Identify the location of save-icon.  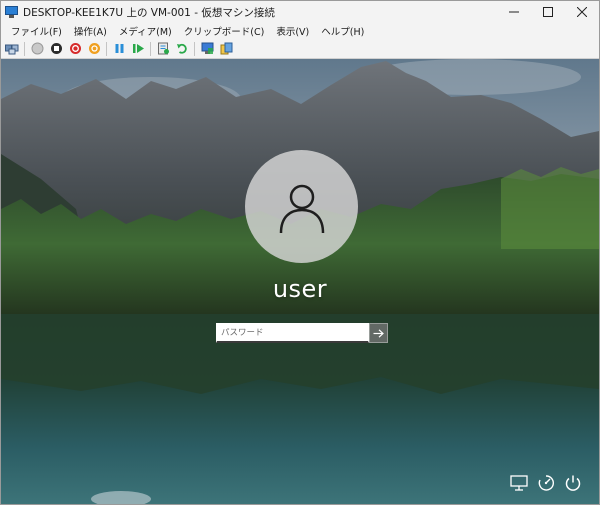
(94, 48).